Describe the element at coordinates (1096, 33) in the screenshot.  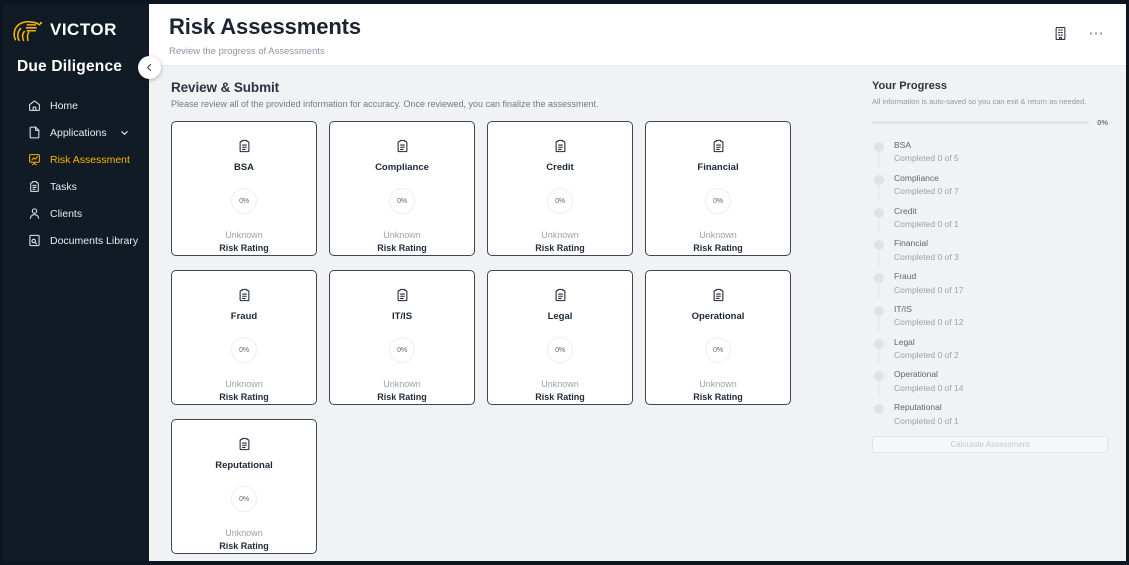
I see `more-horizontal-icon` at that location.